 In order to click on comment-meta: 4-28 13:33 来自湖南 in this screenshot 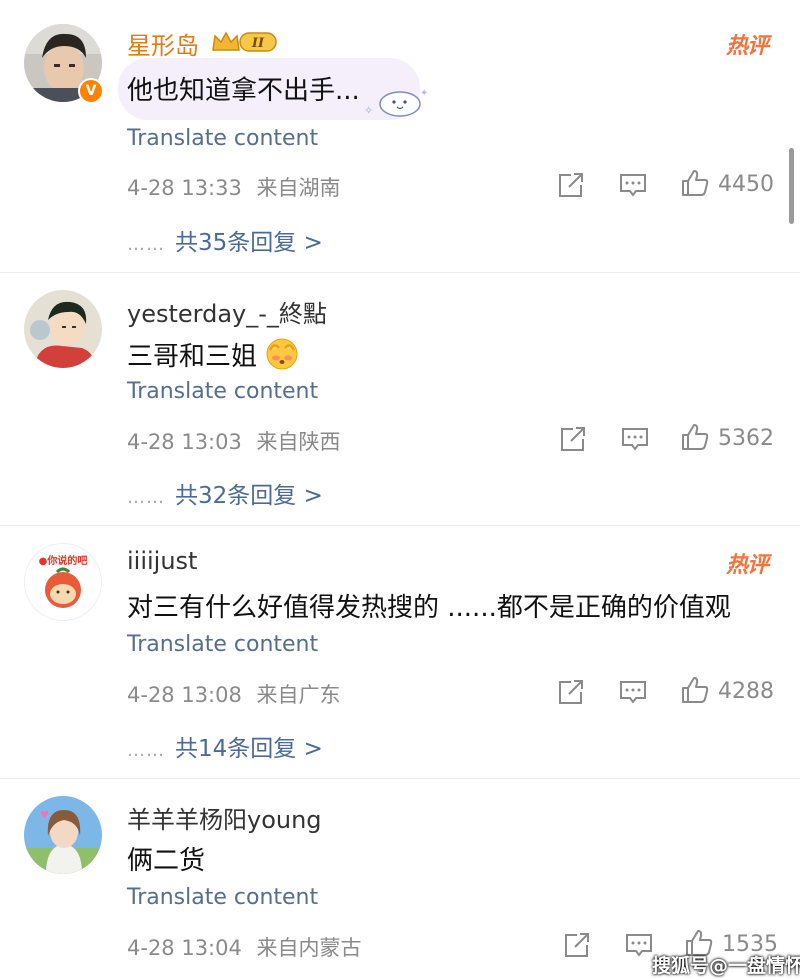, I will do `click(234, 187)`.